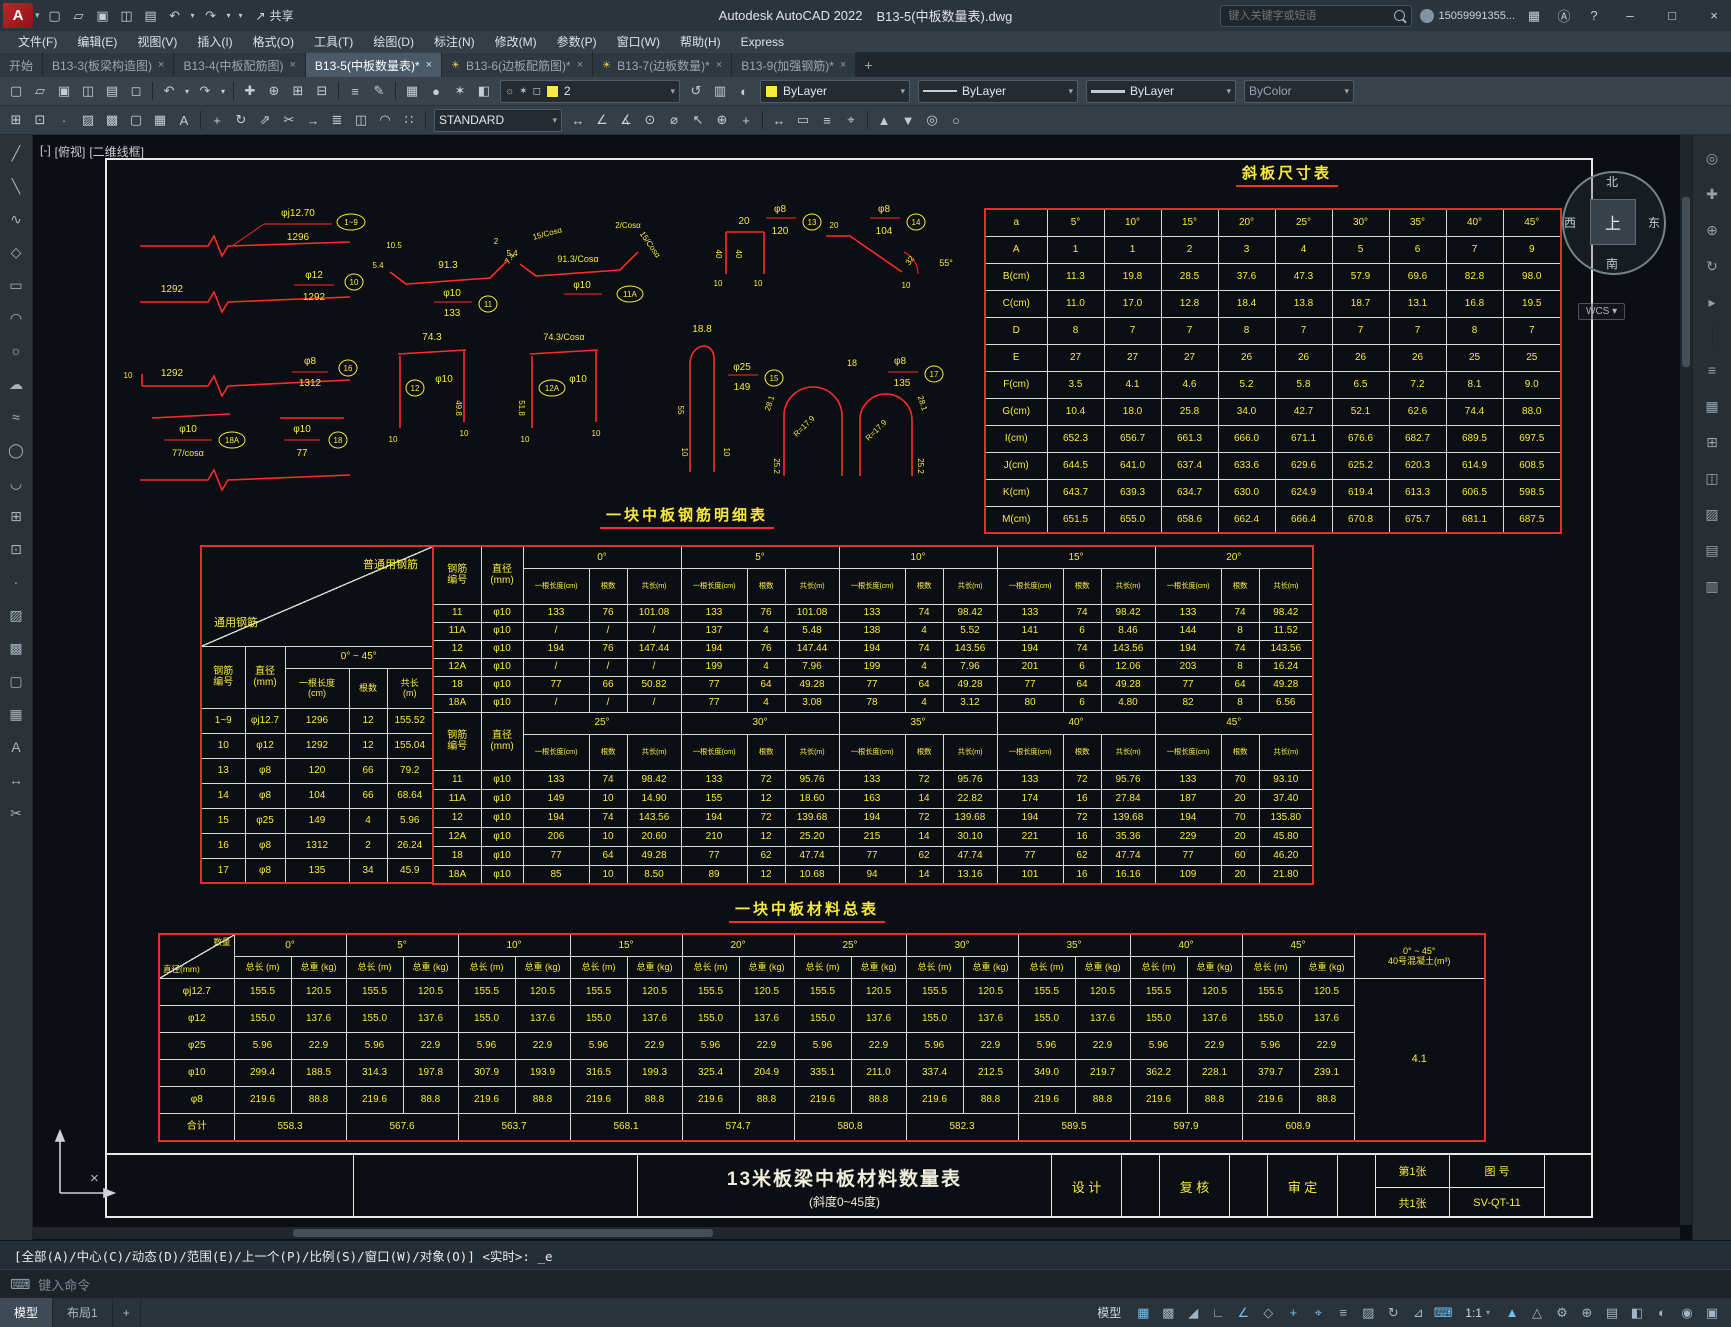  I want to click on file-tab: B13-3(板梁构造图) ×, so click(108, 64).